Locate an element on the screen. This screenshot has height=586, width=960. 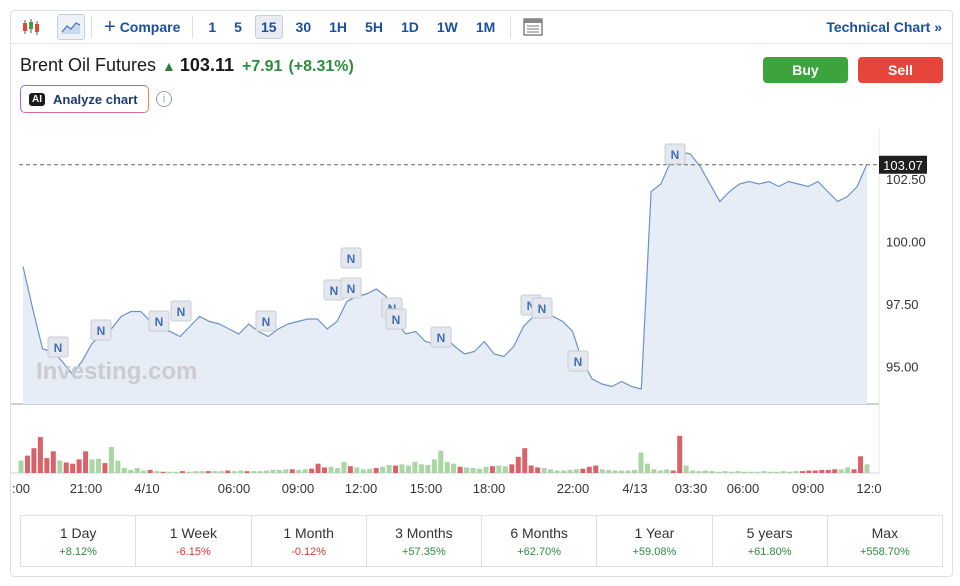
performance-cell: 1 Week -6.15% is located at coordinates (194, 541).